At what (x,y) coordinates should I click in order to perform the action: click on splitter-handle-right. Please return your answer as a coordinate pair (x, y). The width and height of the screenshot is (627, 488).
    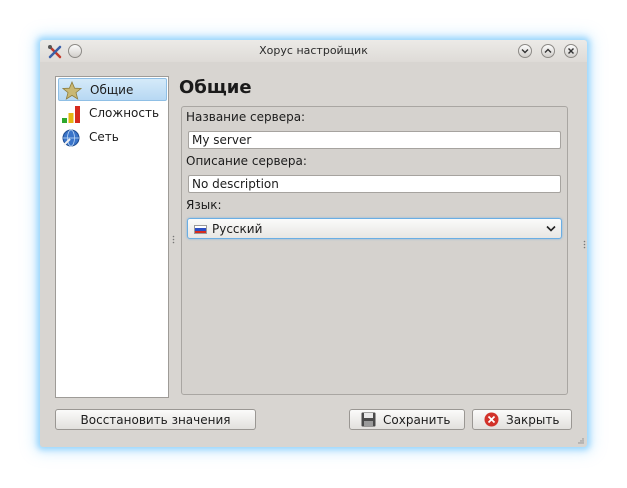
    Looking at the image, I should click on (584, 245).